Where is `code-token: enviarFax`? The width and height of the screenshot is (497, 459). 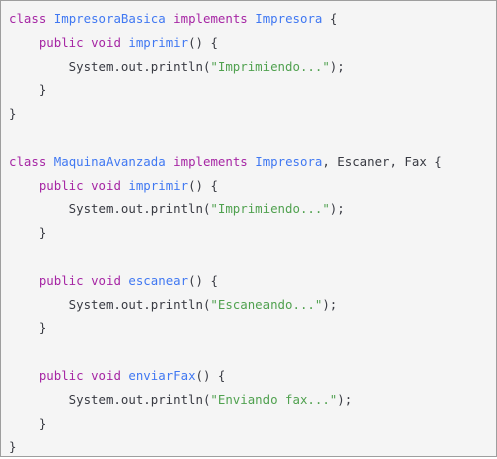
code-token: enviarFax is located at coordinates (162, 375).